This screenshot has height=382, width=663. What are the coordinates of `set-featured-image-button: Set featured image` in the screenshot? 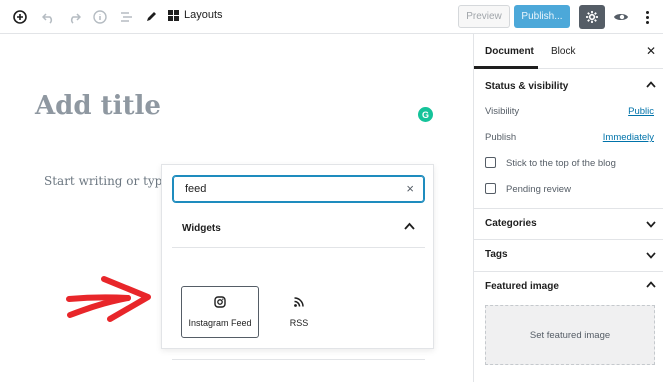 It's located at (570, 335).